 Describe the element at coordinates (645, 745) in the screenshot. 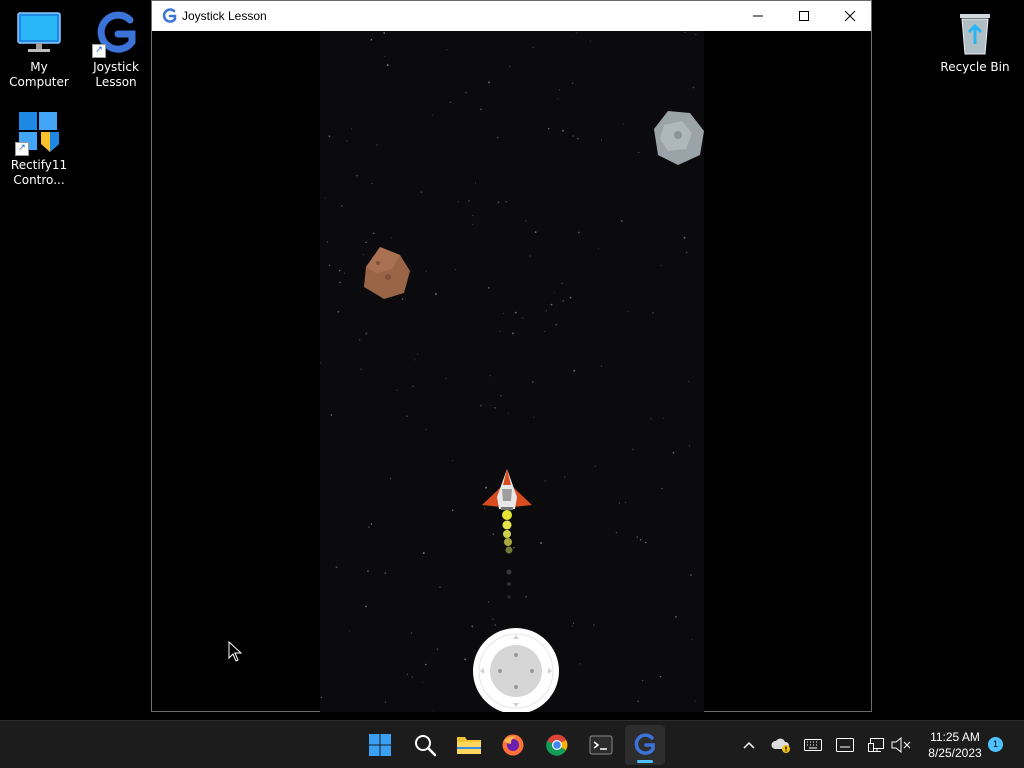

I see `joystick-lesson-button` at that location.